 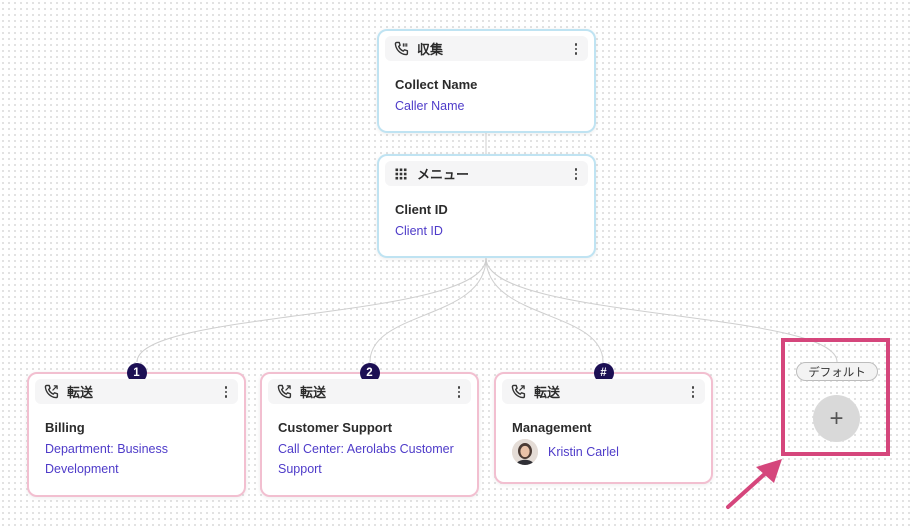 I want to click on collect-node-title: 収集, so click(x=430, y=49).